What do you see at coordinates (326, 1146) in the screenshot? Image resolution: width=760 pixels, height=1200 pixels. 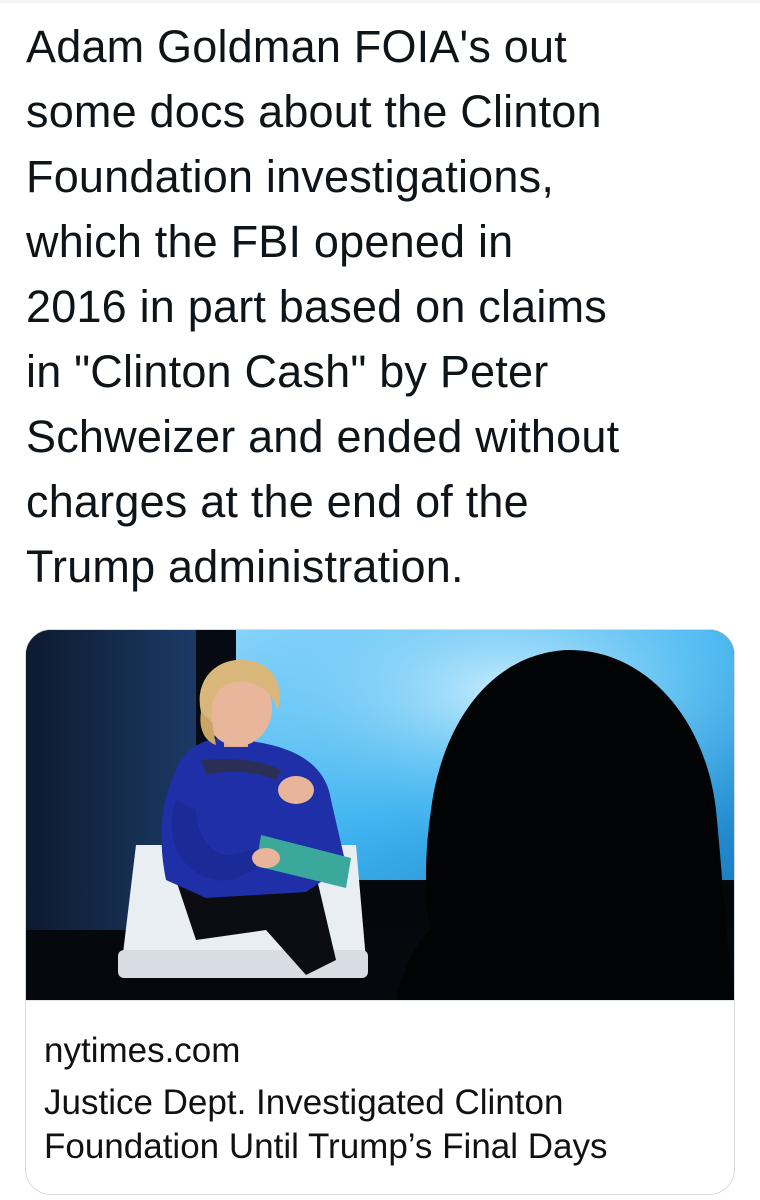 I see `link-title-line: Foundation Until Trump’s Final Days` at bounding box center [326, 1146].